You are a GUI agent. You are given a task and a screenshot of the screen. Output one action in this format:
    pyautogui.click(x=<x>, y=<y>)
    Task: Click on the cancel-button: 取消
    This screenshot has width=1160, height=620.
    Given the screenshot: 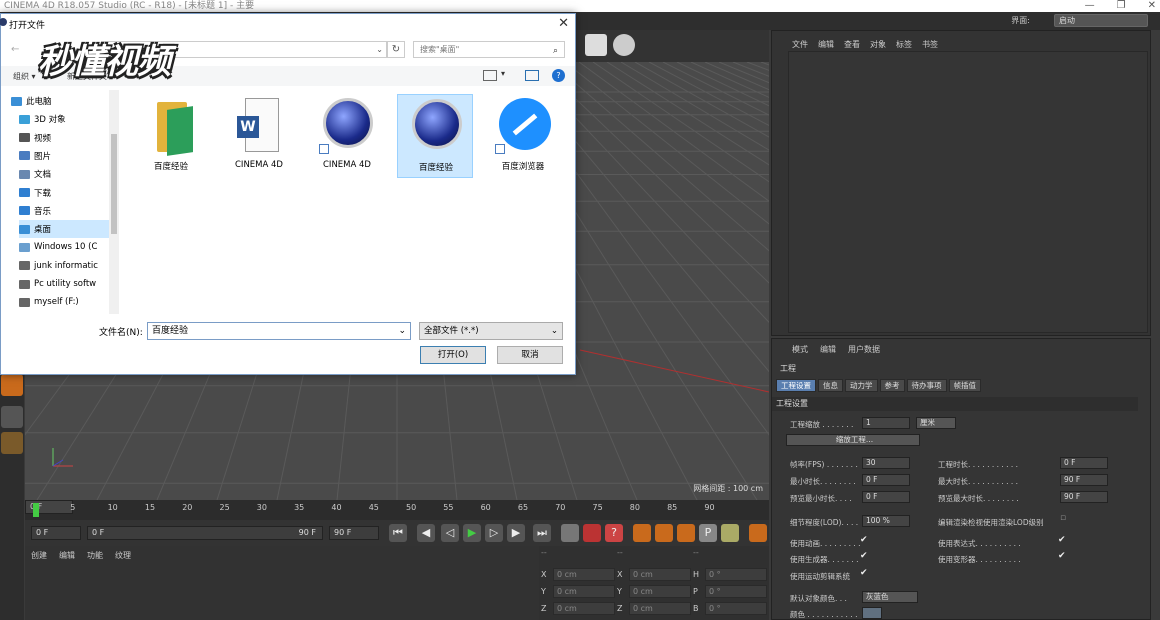 What is the action you would take?
    pyautogui.click(x=530, y=355)
    